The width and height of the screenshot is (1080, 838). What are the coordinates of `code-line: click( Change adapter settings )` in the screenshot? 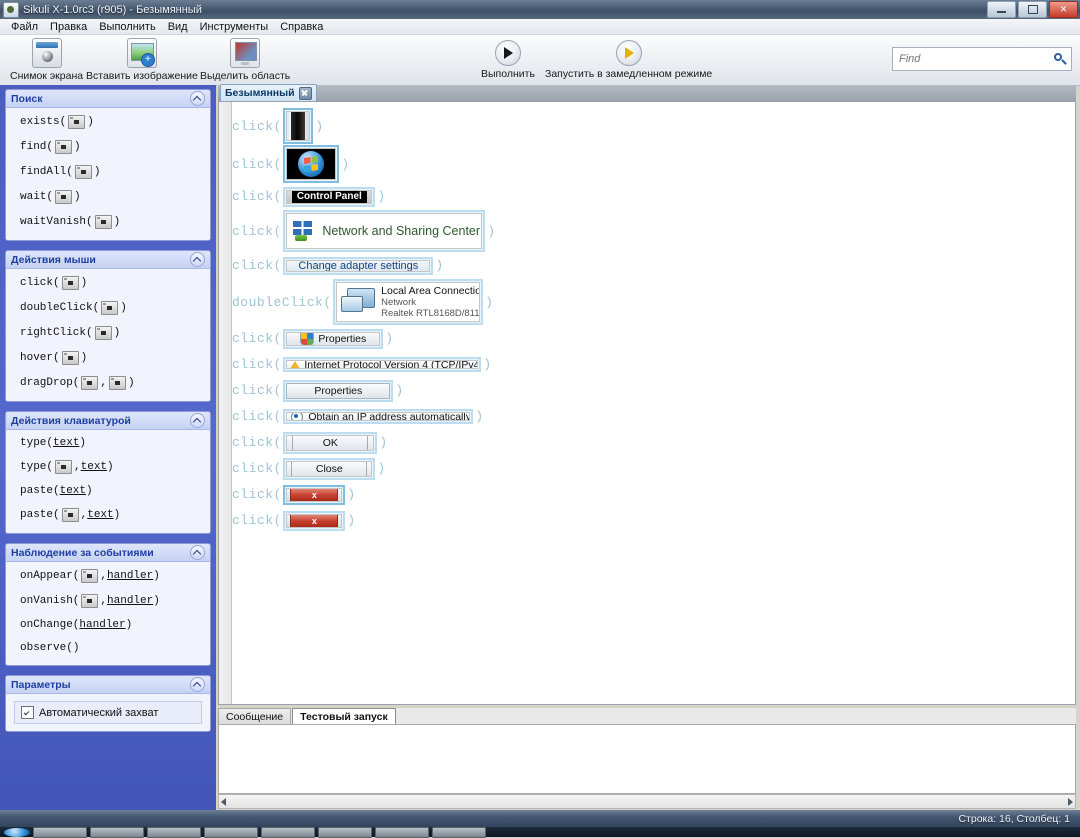 It's located at (653, 265).